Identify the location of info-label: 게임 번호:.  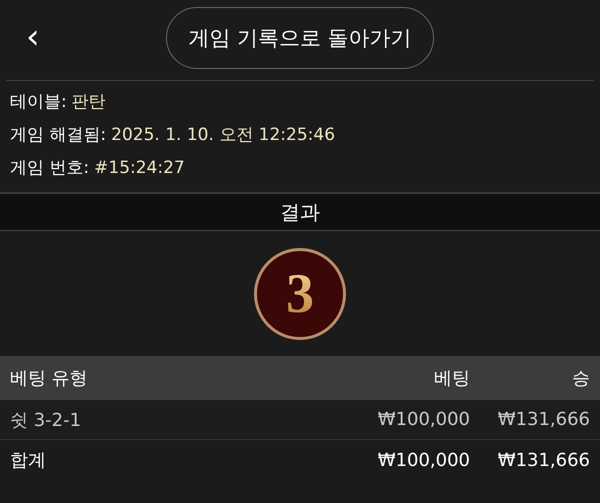
(50, 168).